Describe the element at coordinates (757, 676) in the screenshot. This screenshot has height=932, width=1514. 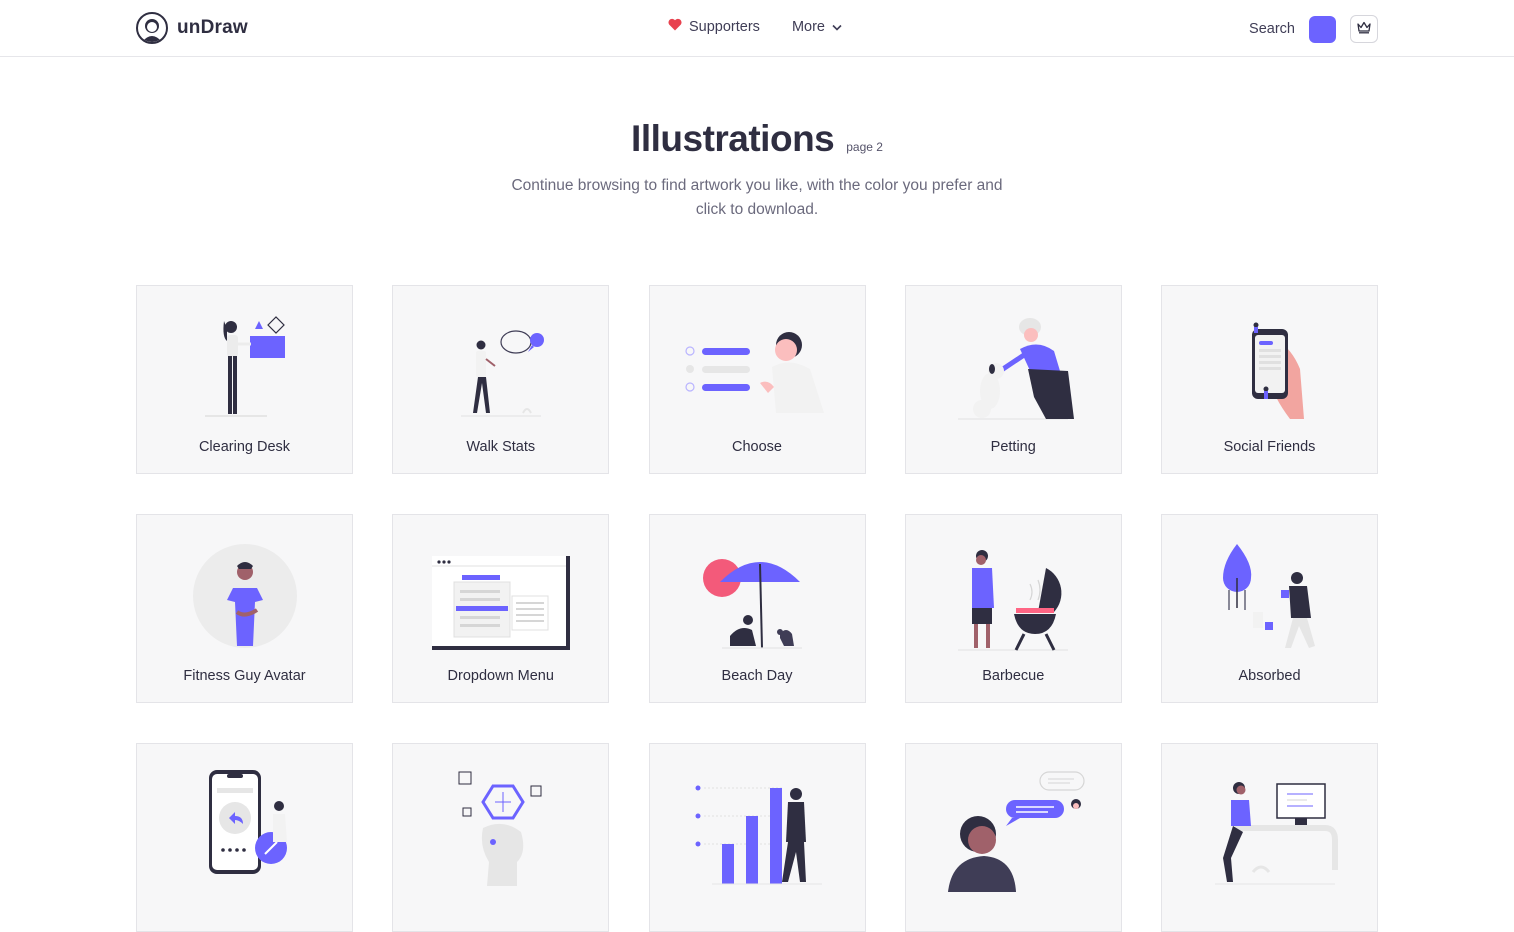
I see `illustration-title: Beach Day` at that location.